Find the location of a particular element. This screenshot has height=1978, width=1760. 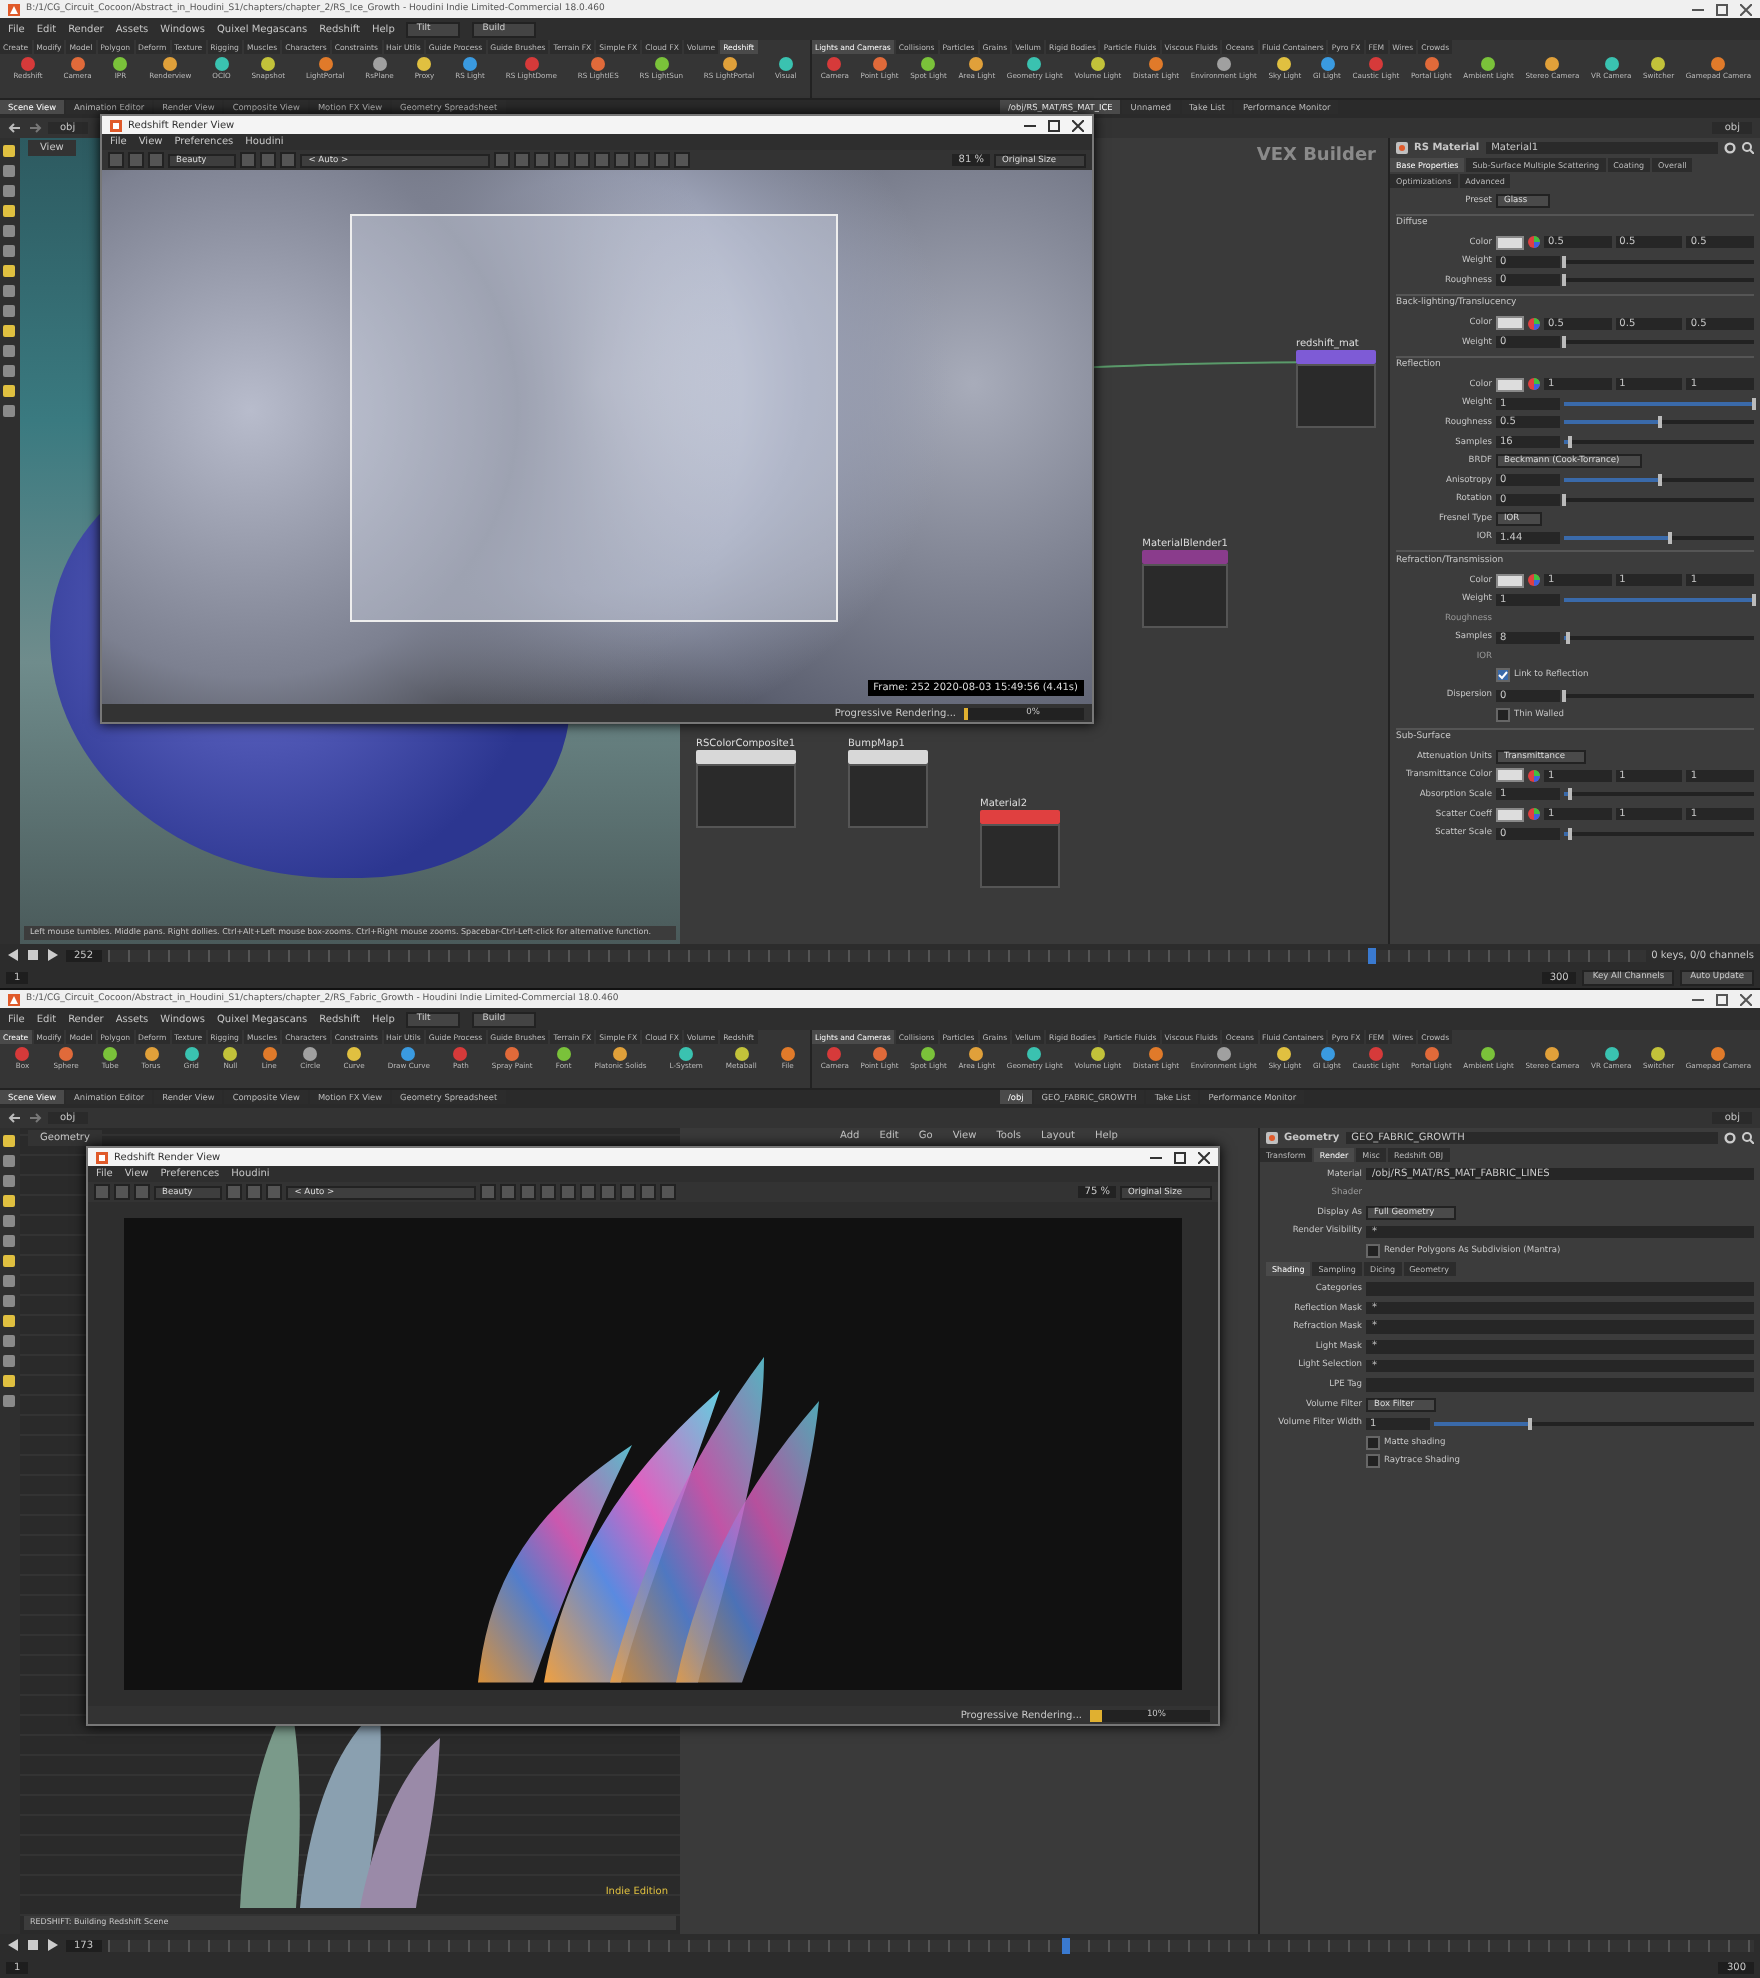

context-label: VEX Builder is located at coordinates (1316, 156).